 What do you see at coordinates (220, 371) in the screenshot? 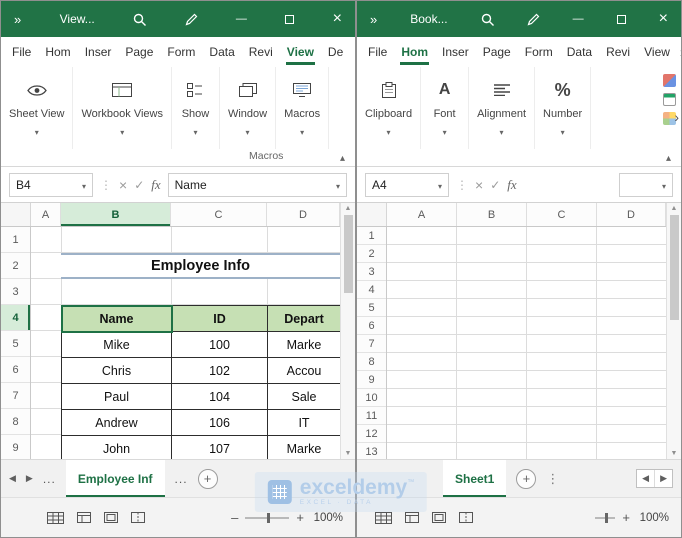
I see `cell: 102` at bounding box center [220, 371].